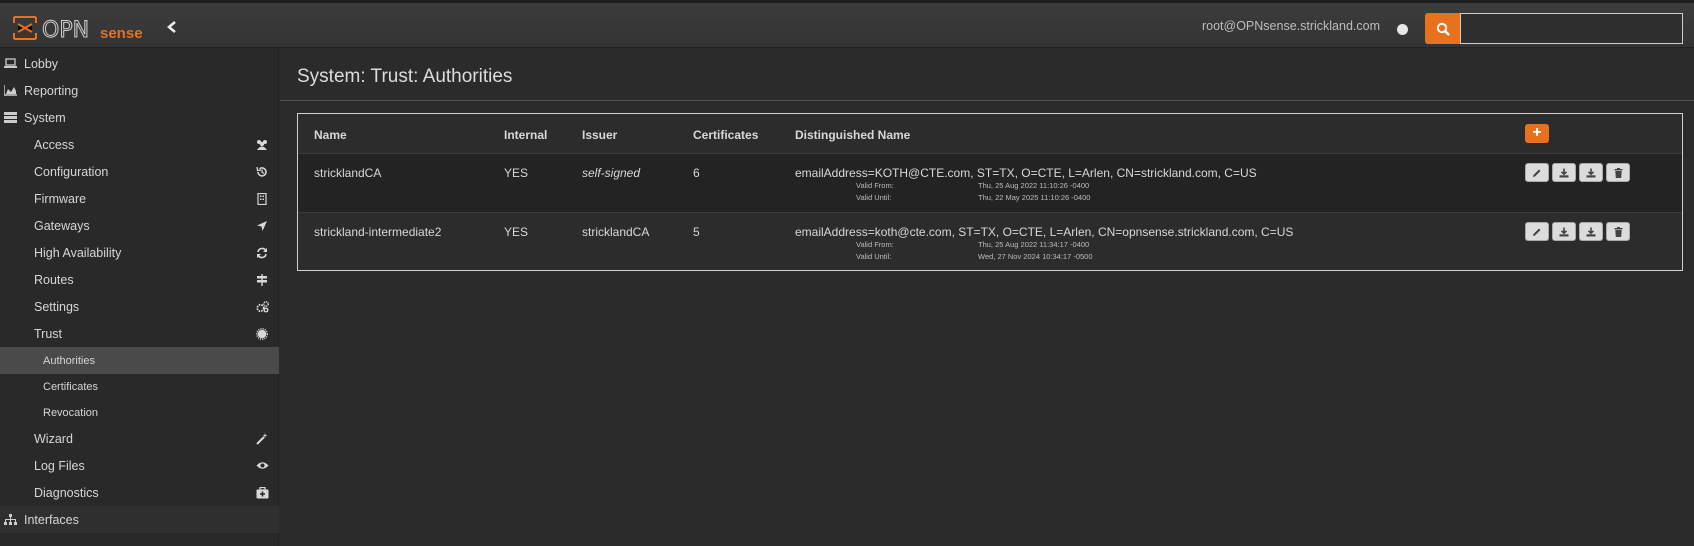 The image size is (1694, 546). What do you see at coordinates (1291, 26) in the screenshot?
I see `user-label: root@OPNsense.strickland.com` at bounding box center [1291, 26].